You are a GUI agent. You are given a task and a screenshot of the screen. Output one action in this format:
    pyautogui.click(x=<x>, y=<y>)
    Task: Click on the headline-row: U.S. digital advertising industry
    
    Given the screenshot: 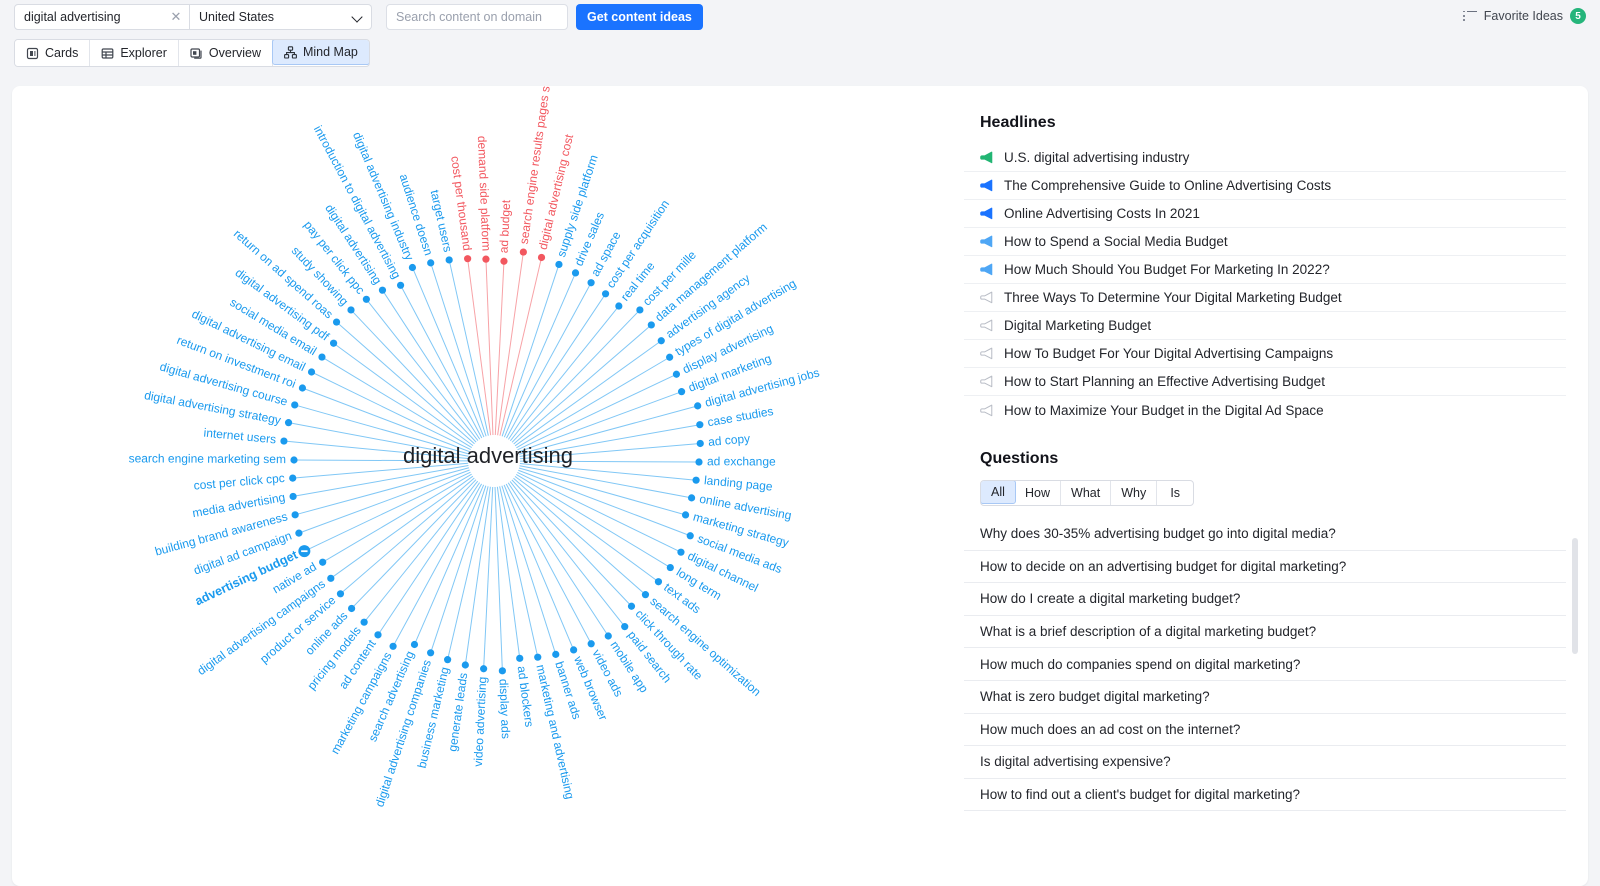 What is the action you would take?
    pyautogui.click(x=1265, y=158)
    